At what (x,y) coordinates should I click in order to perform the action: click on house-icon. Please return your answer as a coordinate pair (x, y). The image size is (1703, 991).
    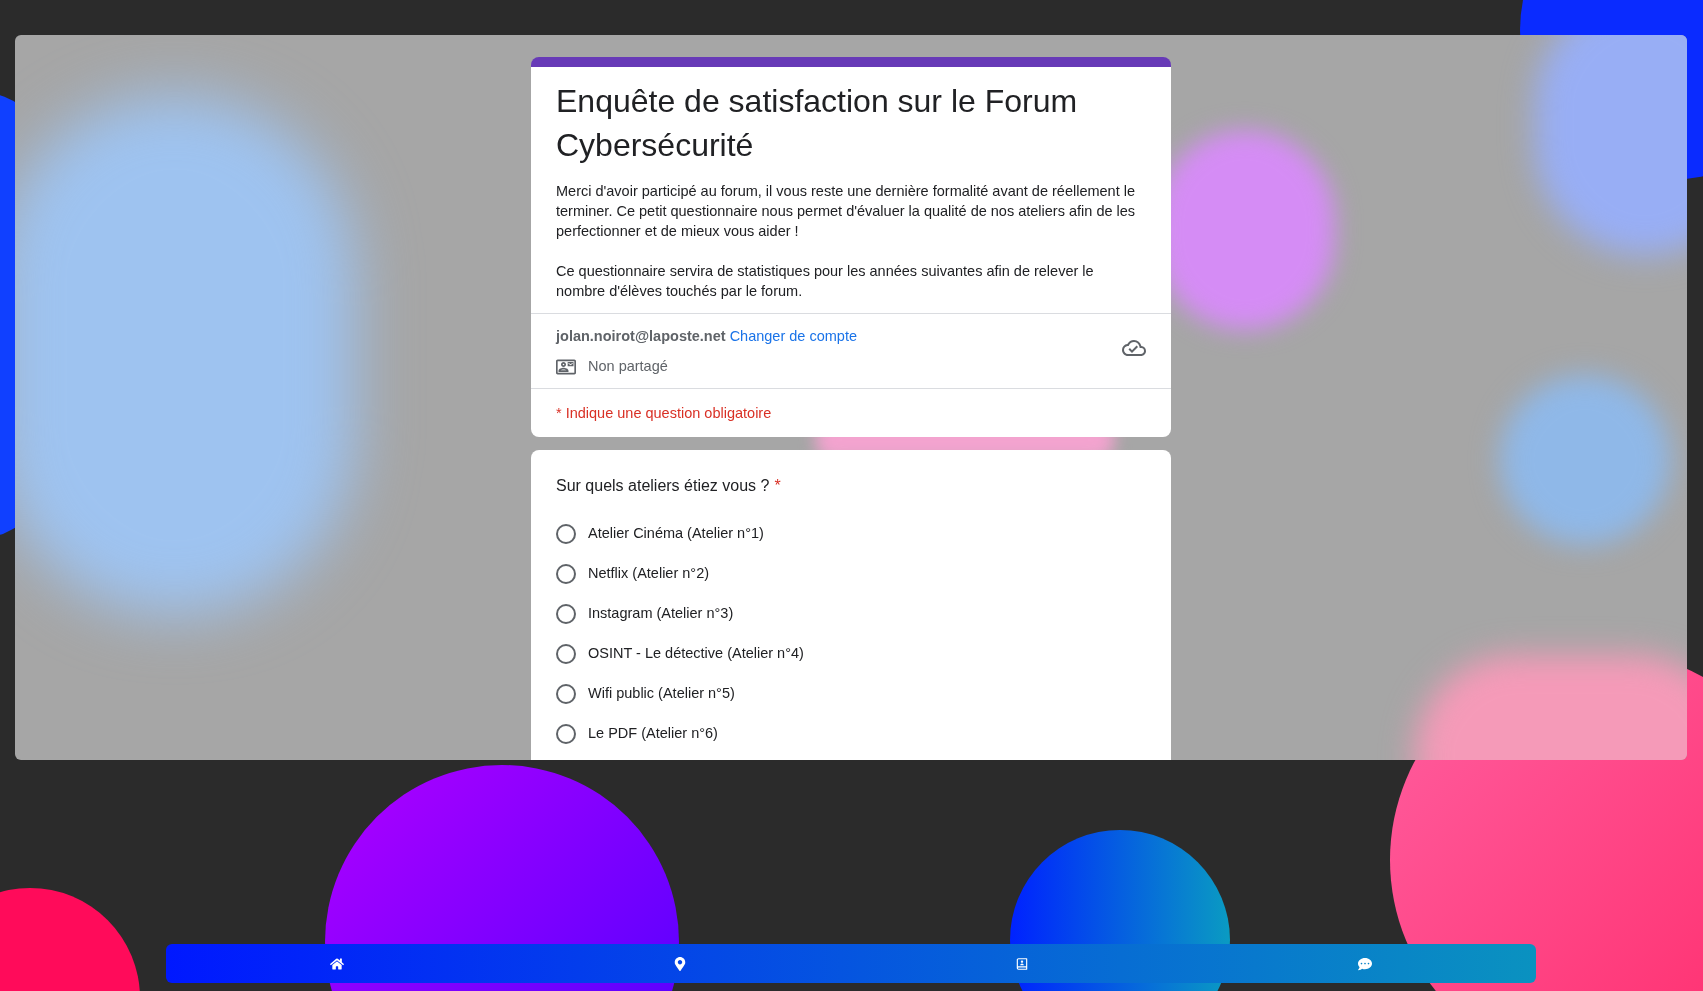
    Looking at the image, I should click on (337, 963).